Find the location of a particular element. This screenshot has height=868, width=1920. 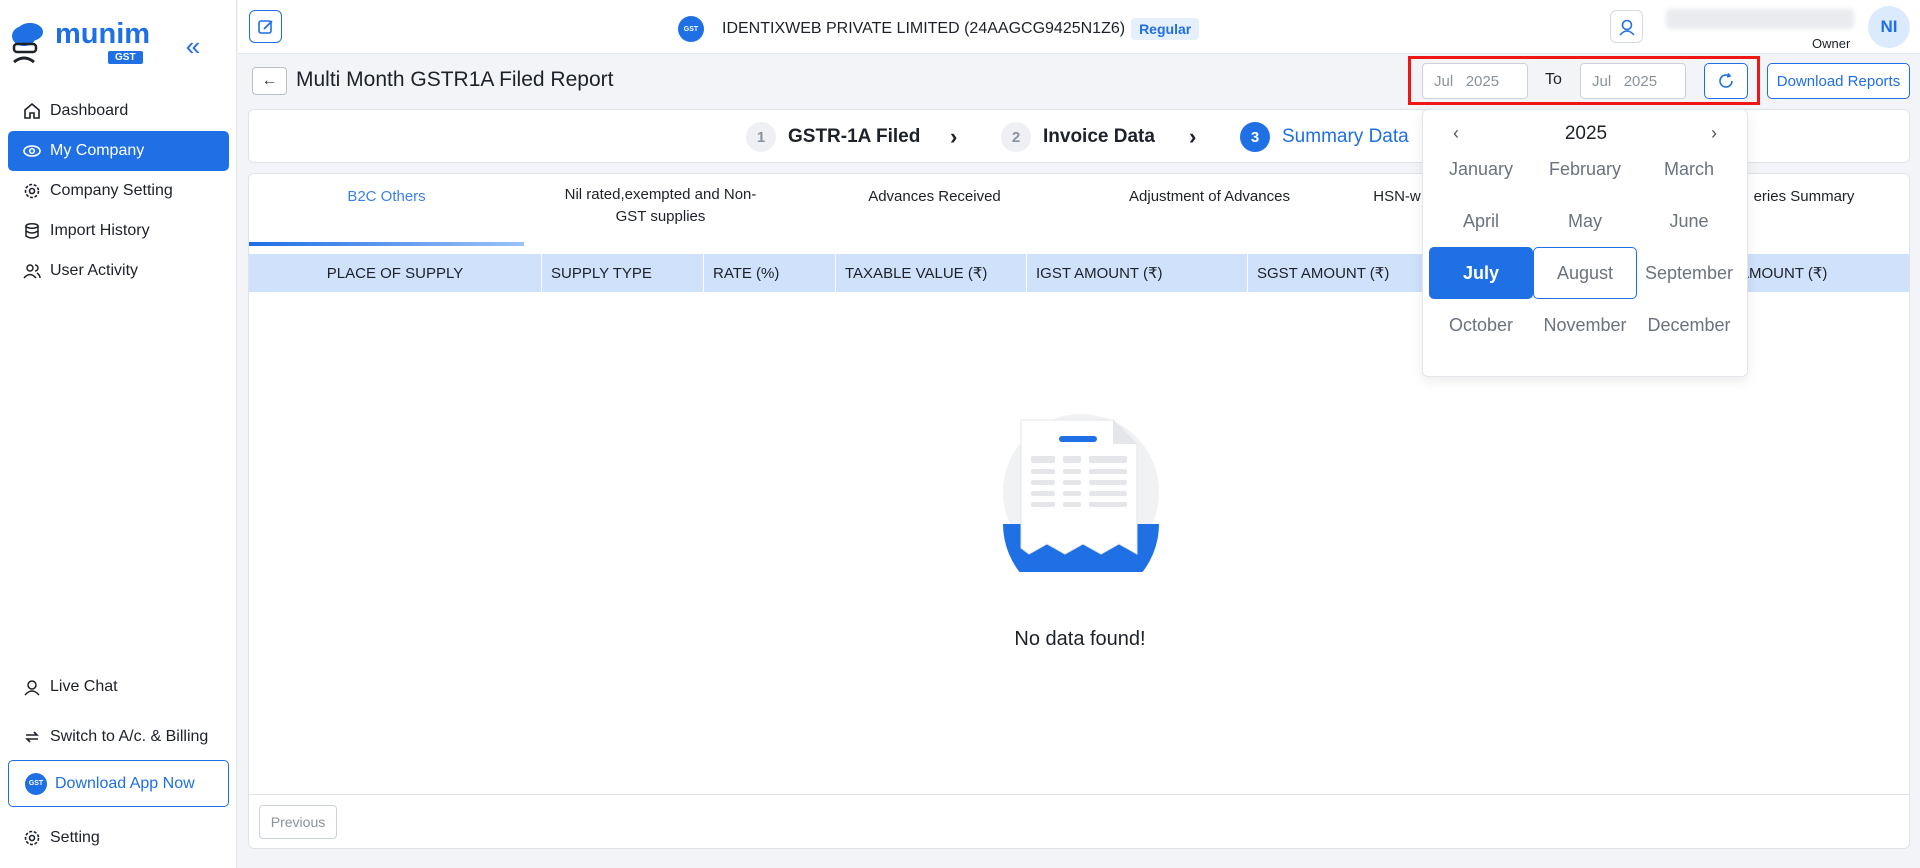

col-place-of-supply: PLACE OF SUPPLY is located at coordinates (395, 273).